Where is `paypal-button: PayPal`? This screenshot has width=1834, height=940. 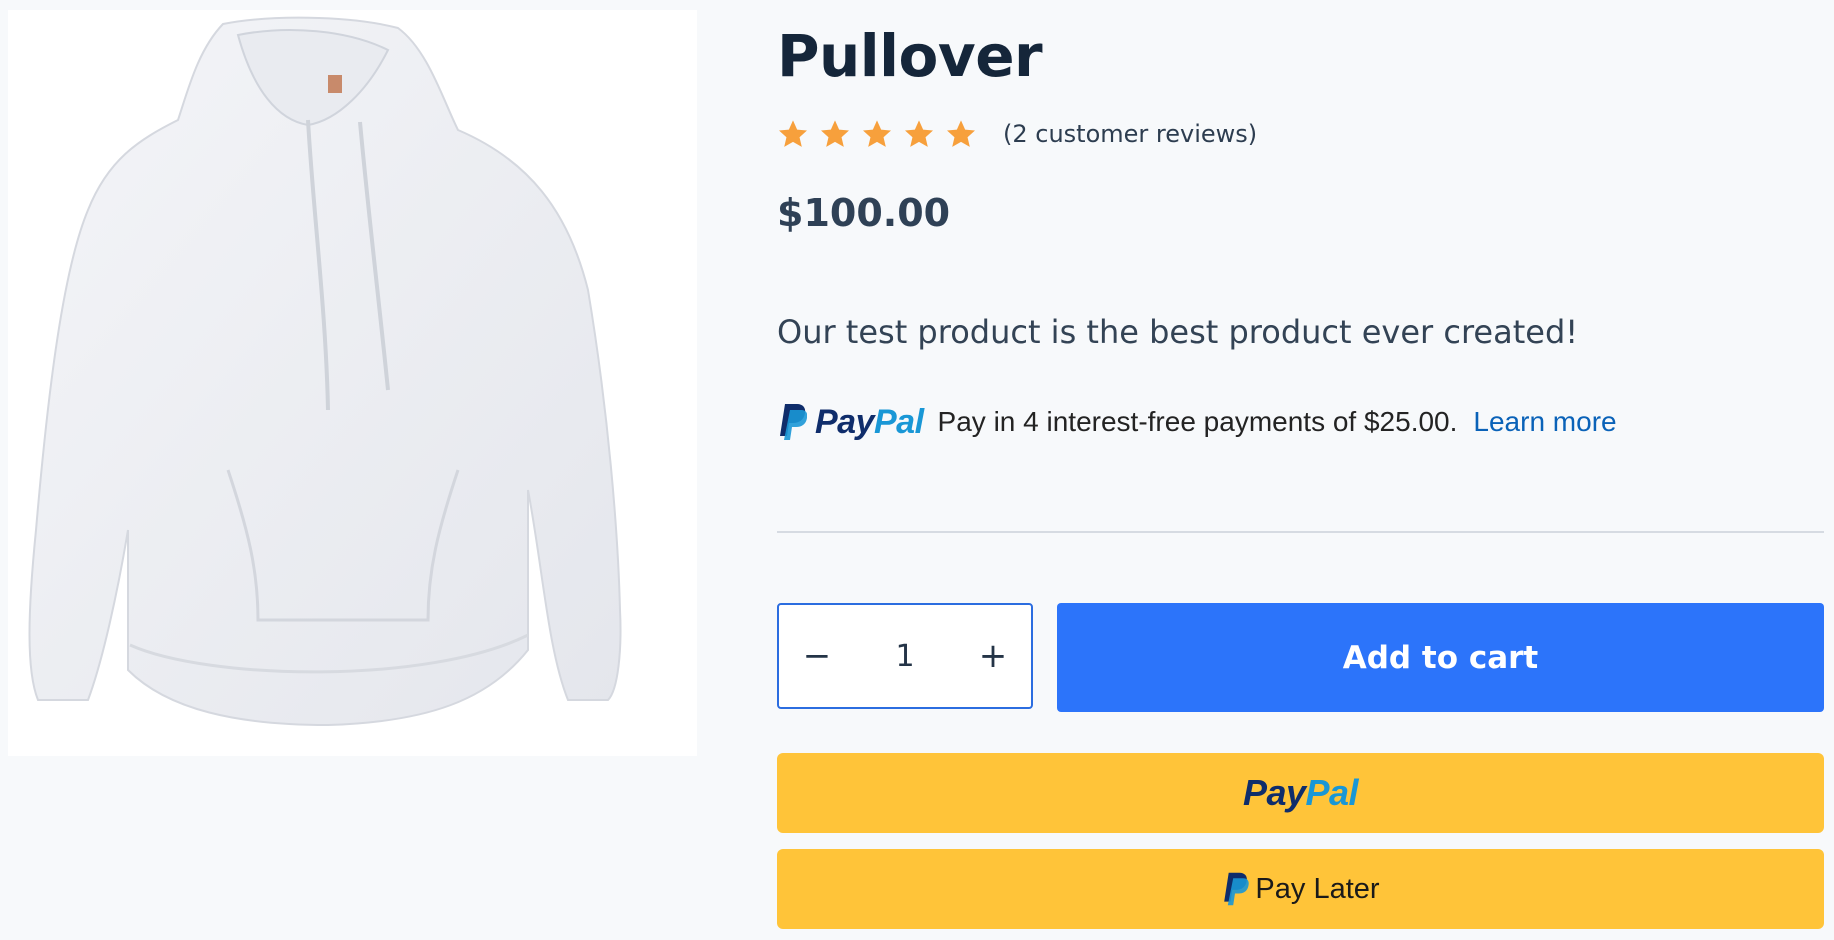
paypal-button: PayPal is located at coordinates (1300, 793).